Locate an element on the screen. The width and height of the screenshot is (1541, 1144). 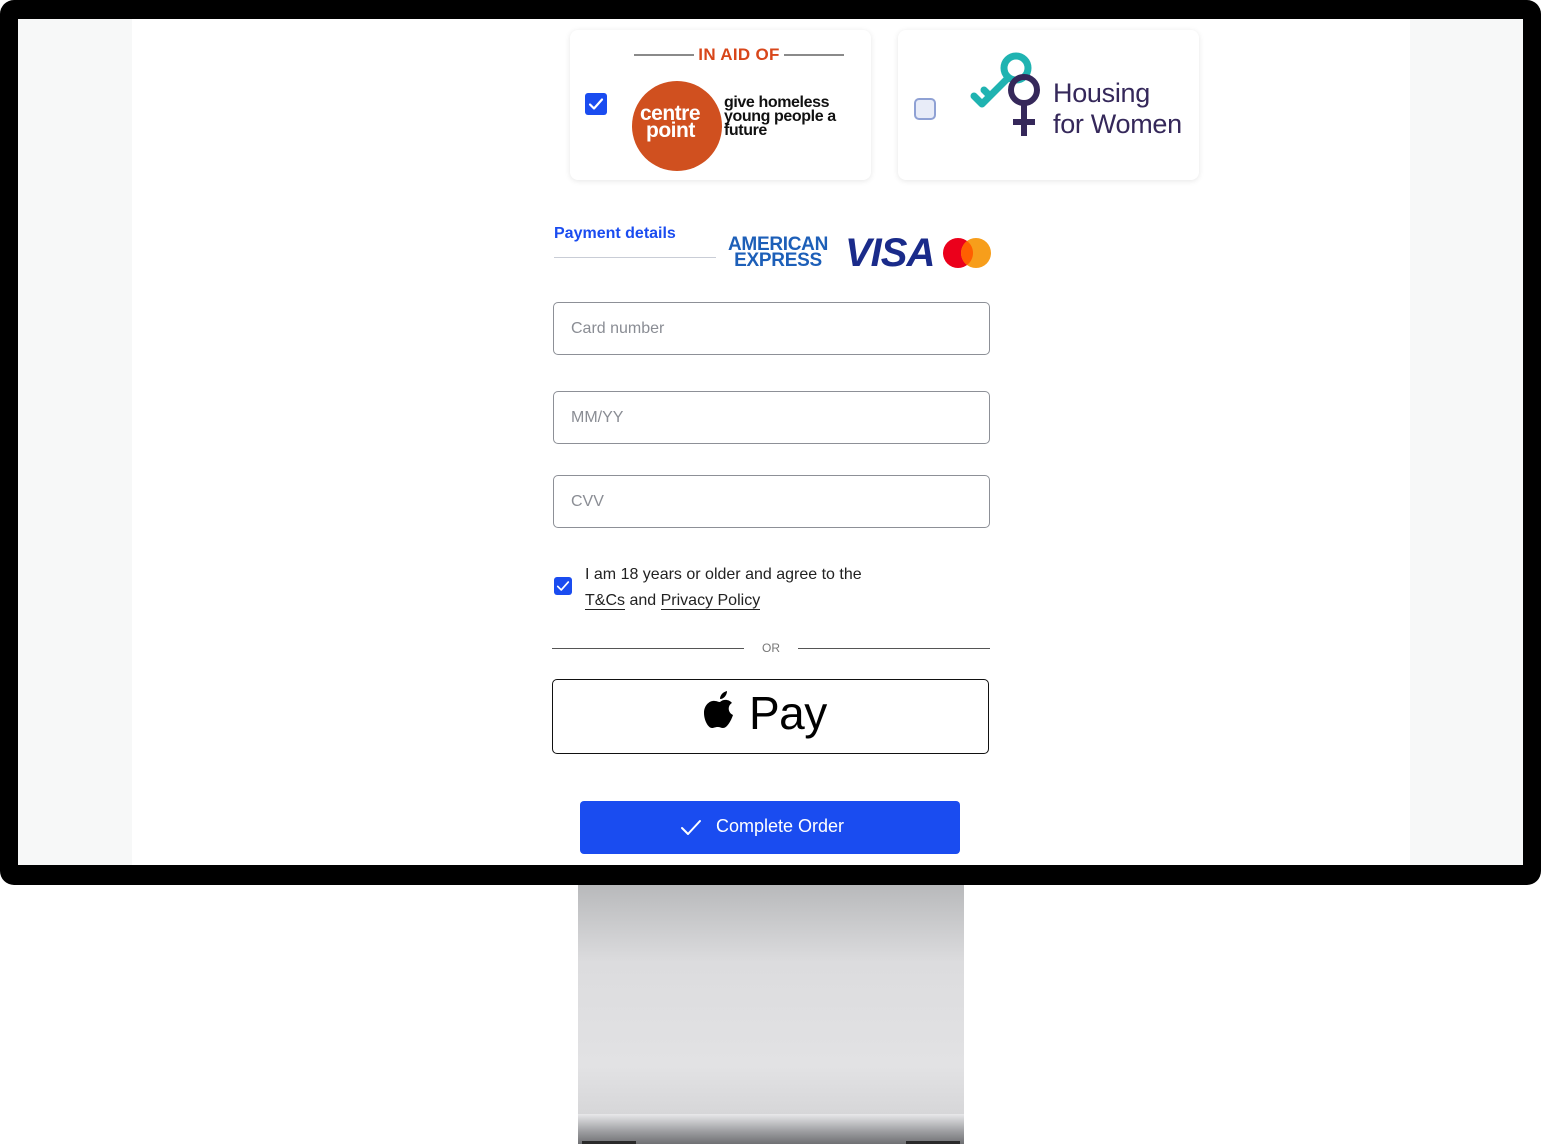
housing-for-women-line1: Housing is located at coordinates (1101, 93).